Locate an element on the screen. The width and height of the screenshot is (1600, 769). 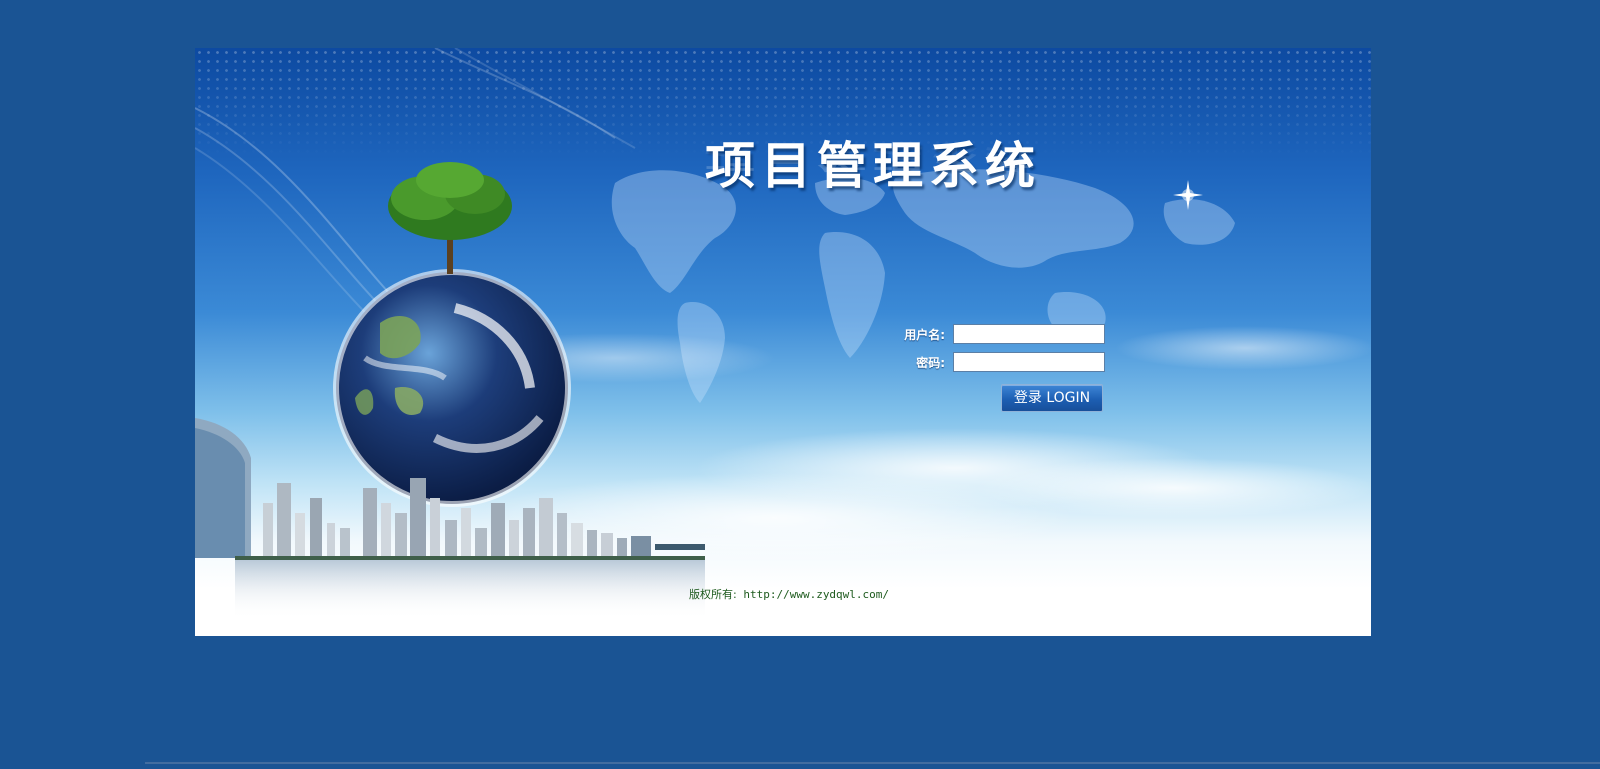
earth-globe-icon is located at coordinates (452, 388).